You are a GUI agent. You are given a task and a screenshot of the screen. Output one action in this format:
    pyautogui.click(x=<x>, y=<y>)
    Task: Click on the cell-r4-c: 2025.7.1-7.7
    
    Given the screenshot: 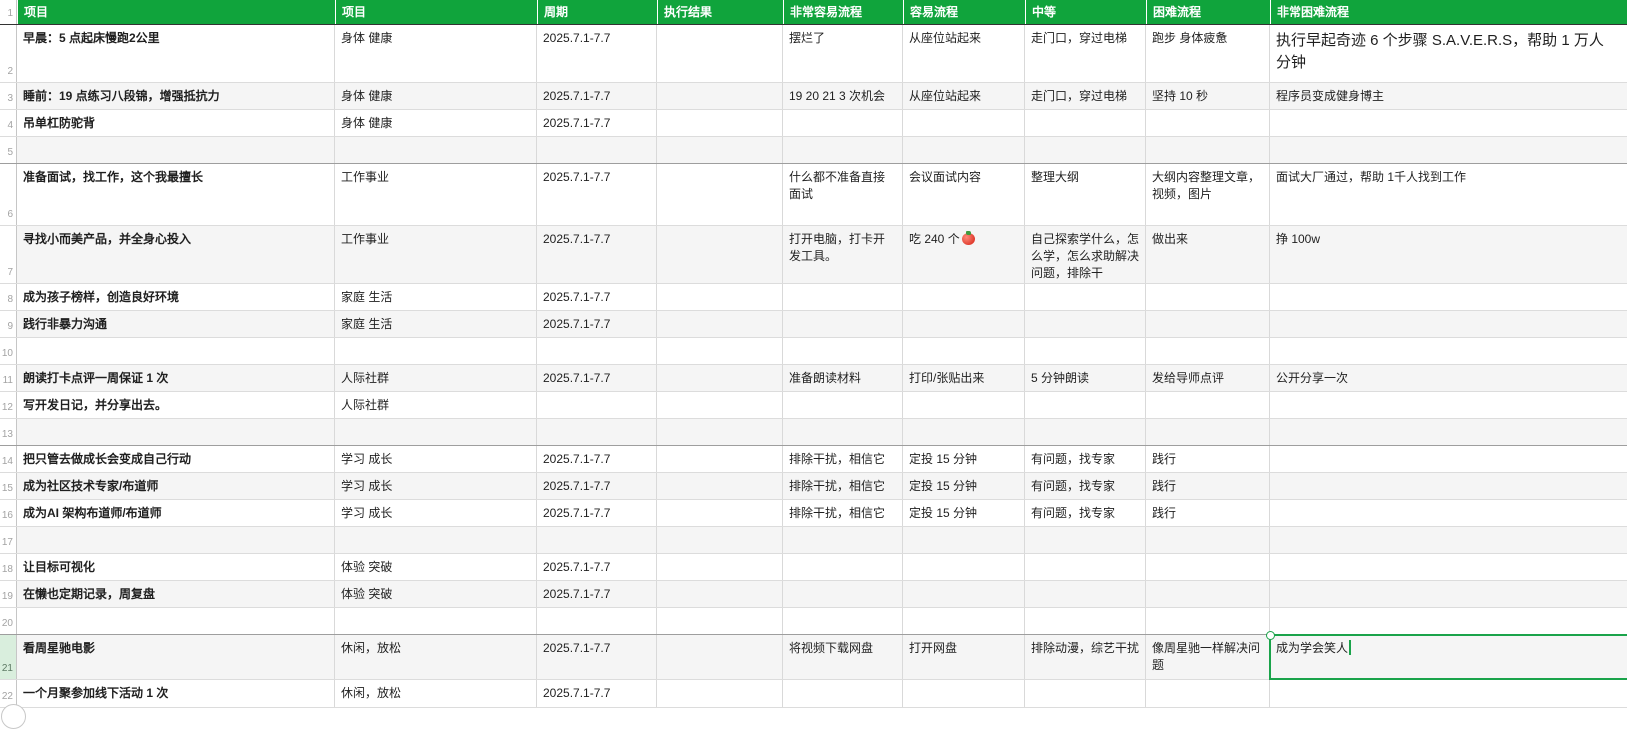 What is the action you would take?
    pyautogui.click(x=597, y=123)
    